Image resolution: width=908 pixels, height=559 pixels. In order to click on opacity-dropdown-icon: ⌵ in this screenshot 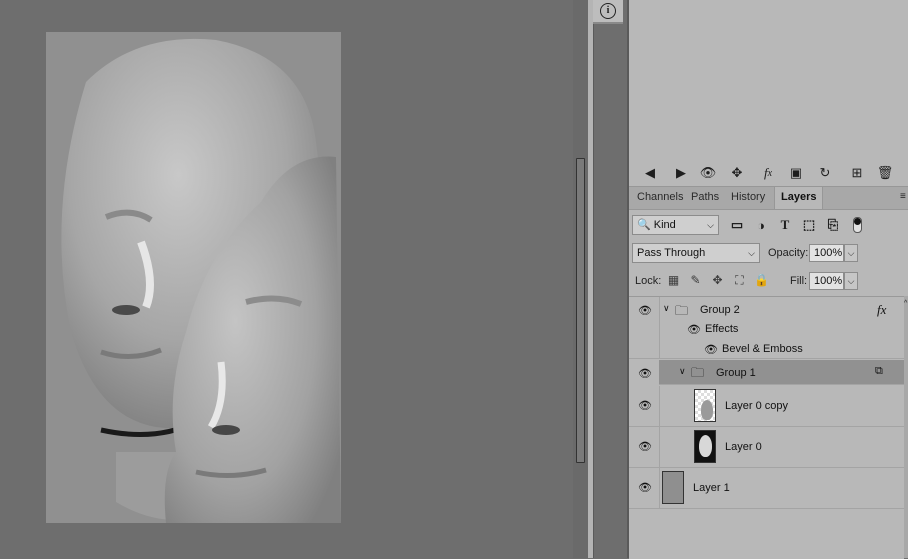, I will do `click(851, 253)`.